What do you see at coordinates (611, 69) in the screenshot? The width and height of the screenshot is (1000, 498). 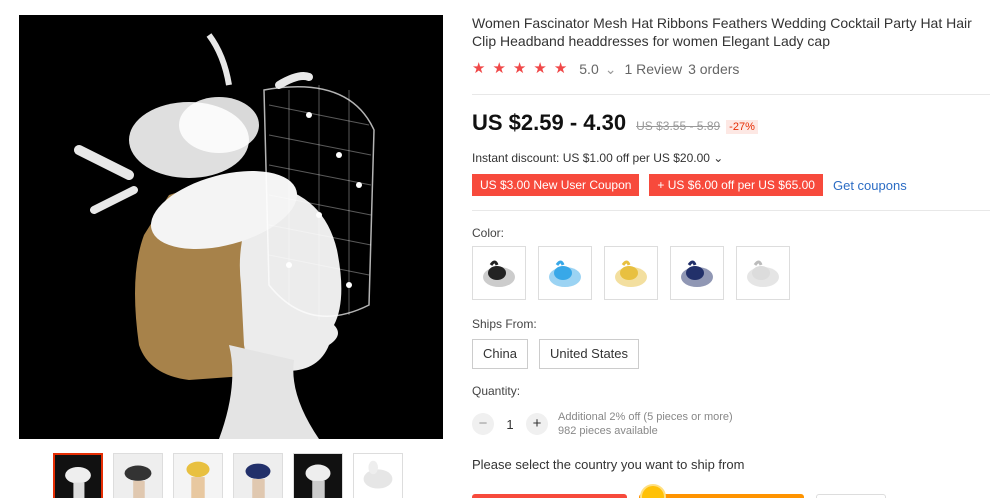 I see `chevron-down-icon: ⌄` at bounding box center [611, 69].